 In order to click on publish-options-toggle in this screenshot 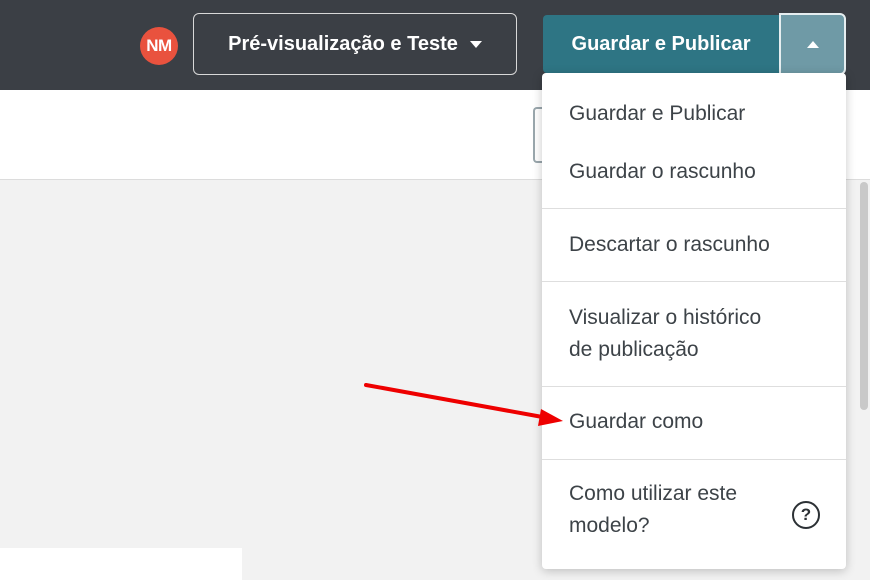, I will do `click(812, 44)`.